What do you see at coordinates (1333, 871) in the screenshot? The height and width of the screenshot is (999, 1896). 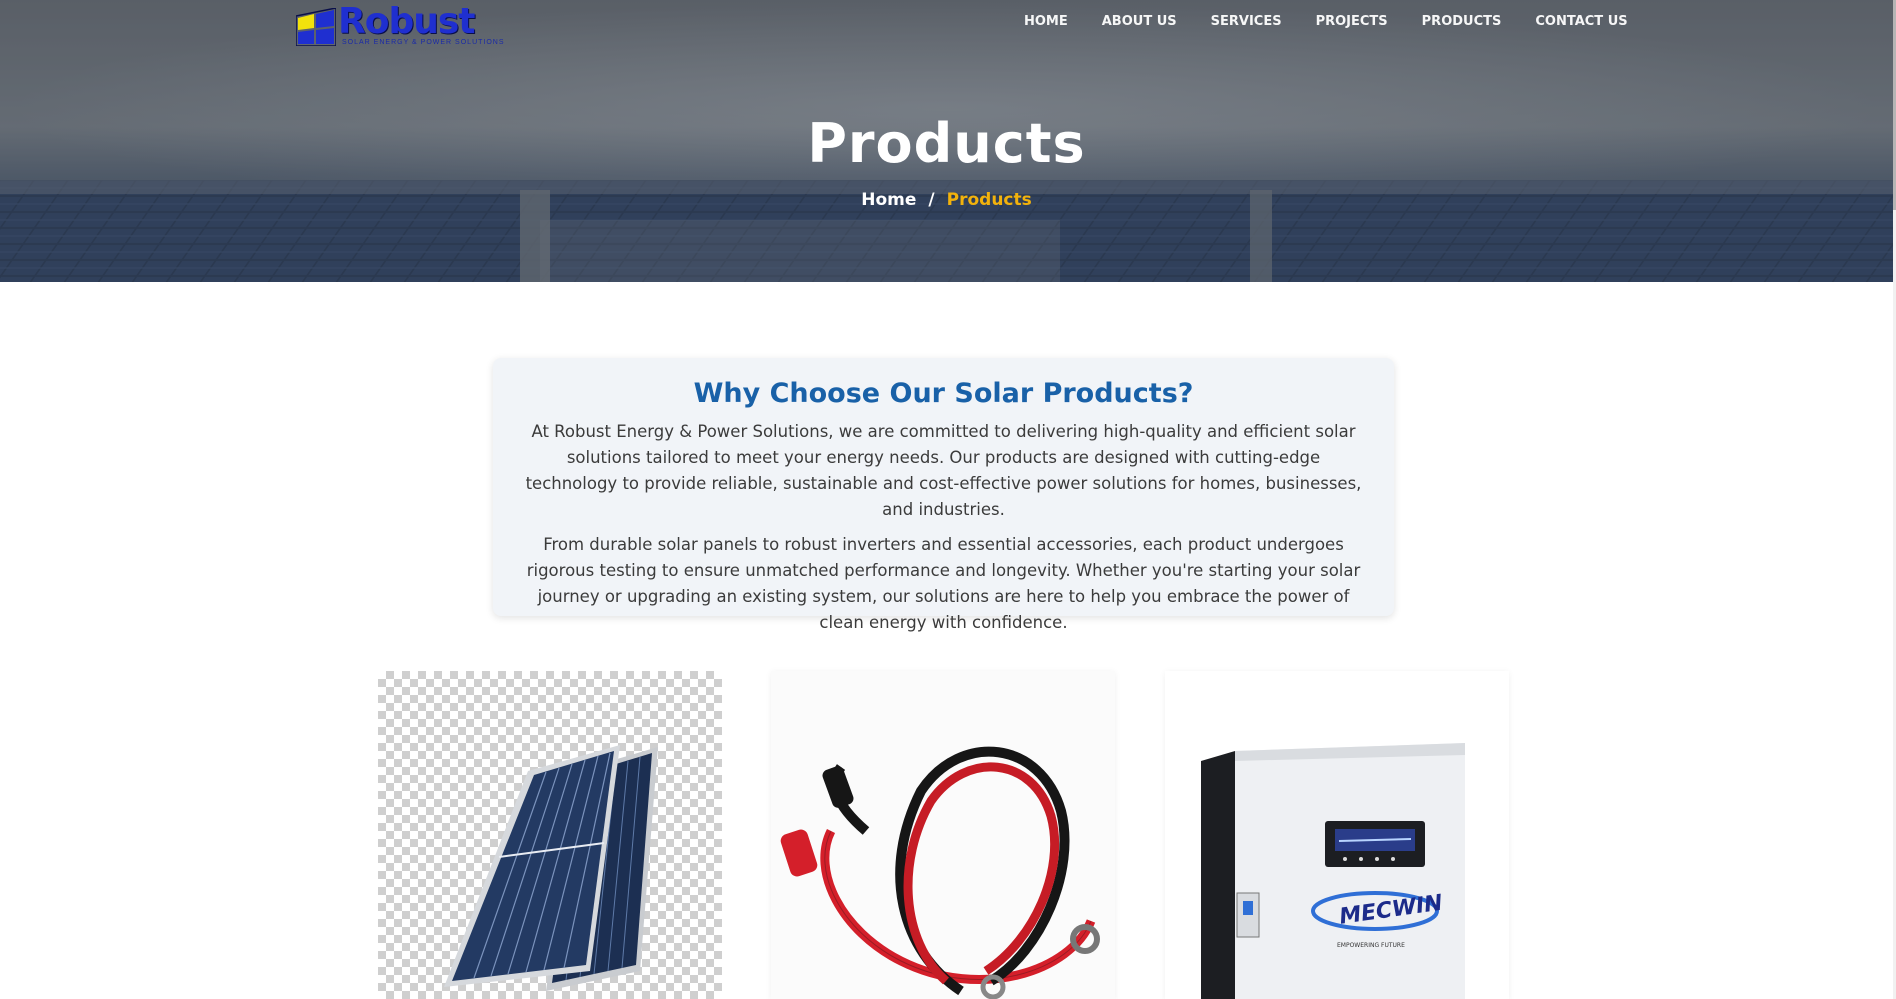 I see `inverter-image: MECWIN EMPOWERING FUTURE` at bounding box center [1333, 871].